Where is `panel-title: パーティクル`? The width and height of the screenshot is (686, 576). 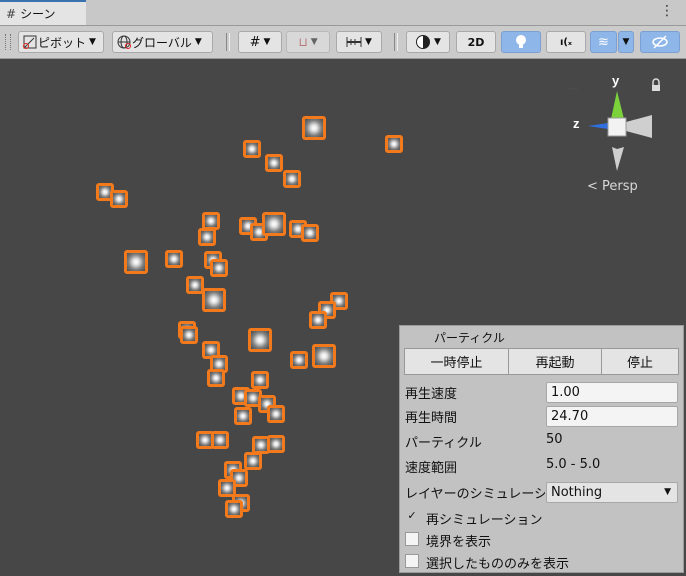 panel-title: パーティクル is located at coordinates (469, 338).